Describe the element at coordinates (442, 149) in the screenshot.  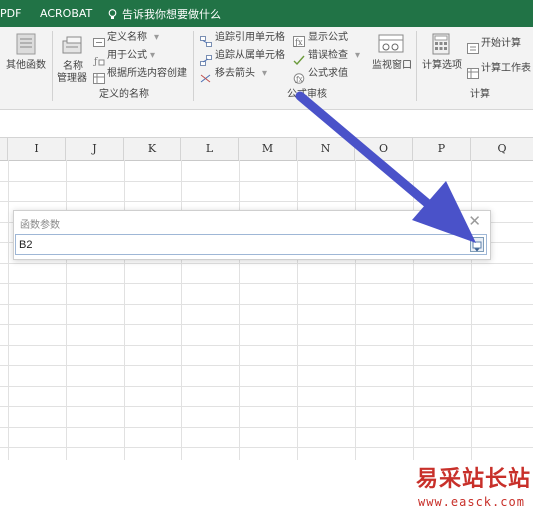
I see `column-header-P: P` at that location.